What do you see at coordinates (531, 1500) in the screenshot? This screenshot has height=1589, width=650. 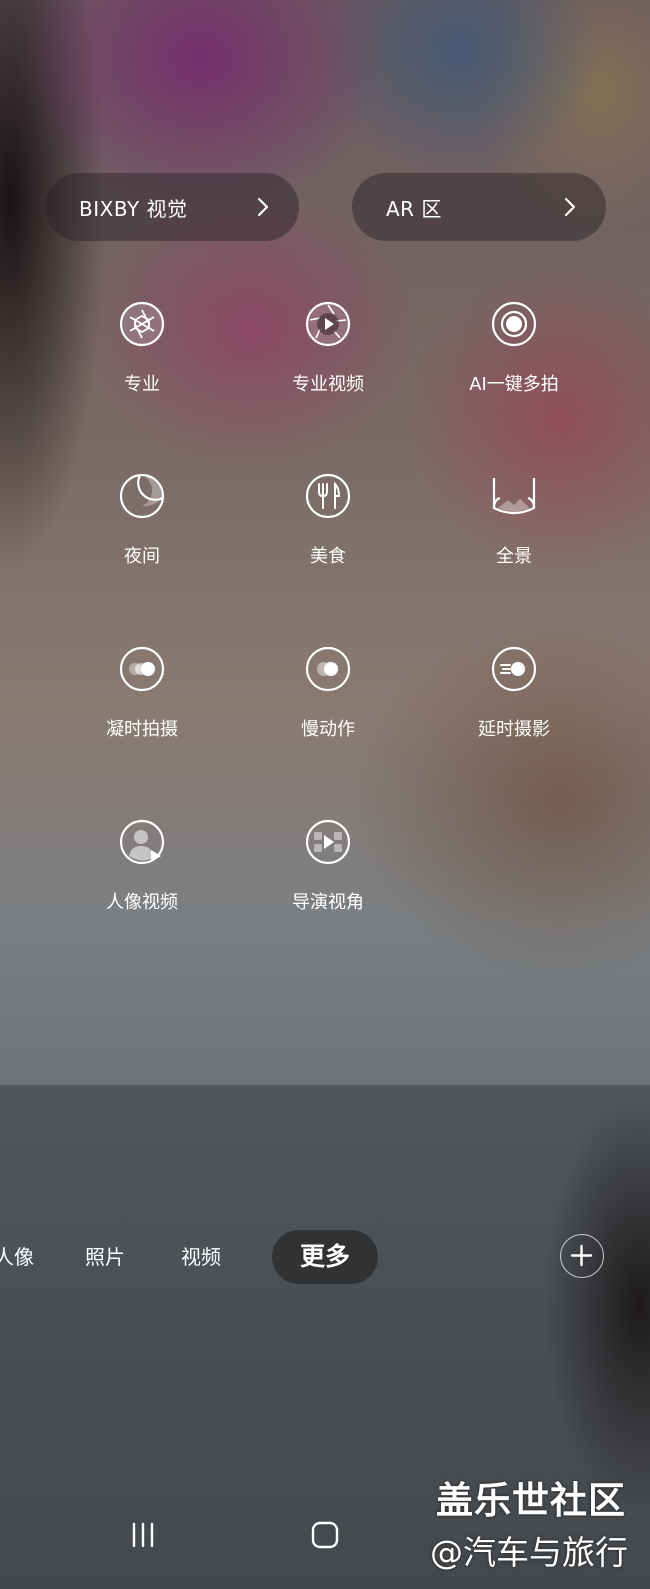 I see `watermark-community: 盖乐世社区` at bounding box center [531, 1500].